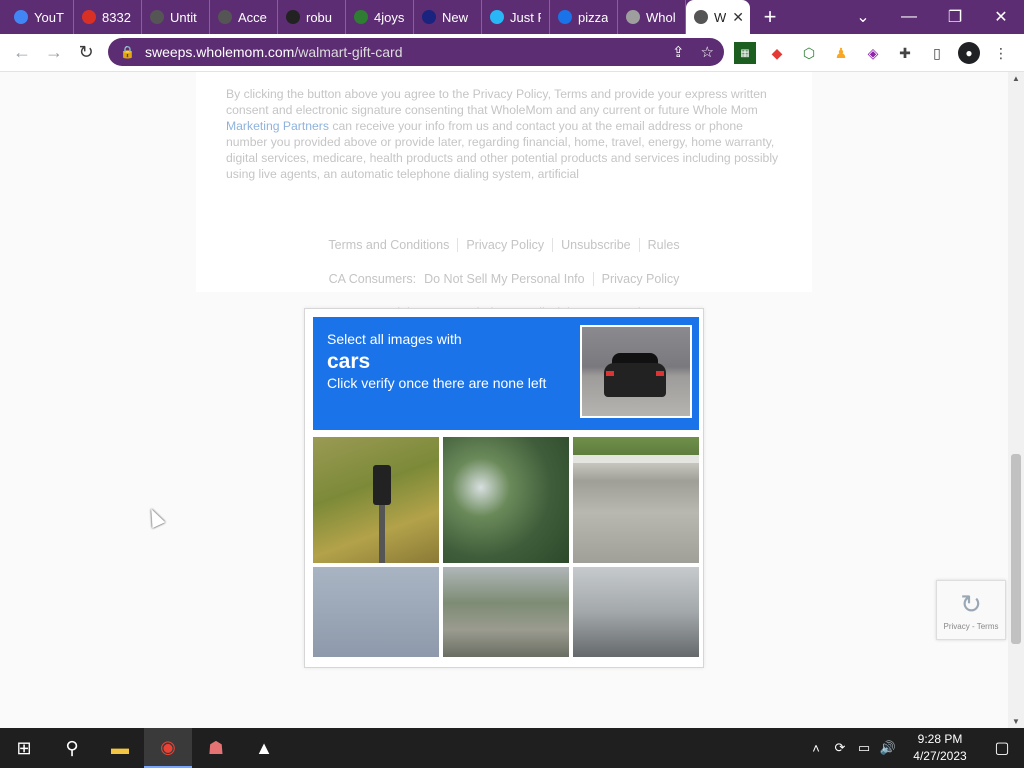 The height and width of the screenshot is (768, 1024). What do you see at coordinates (678, 52) in the screenshot?
I see `share-icon: ⇪` at bounding box center [678, 52].